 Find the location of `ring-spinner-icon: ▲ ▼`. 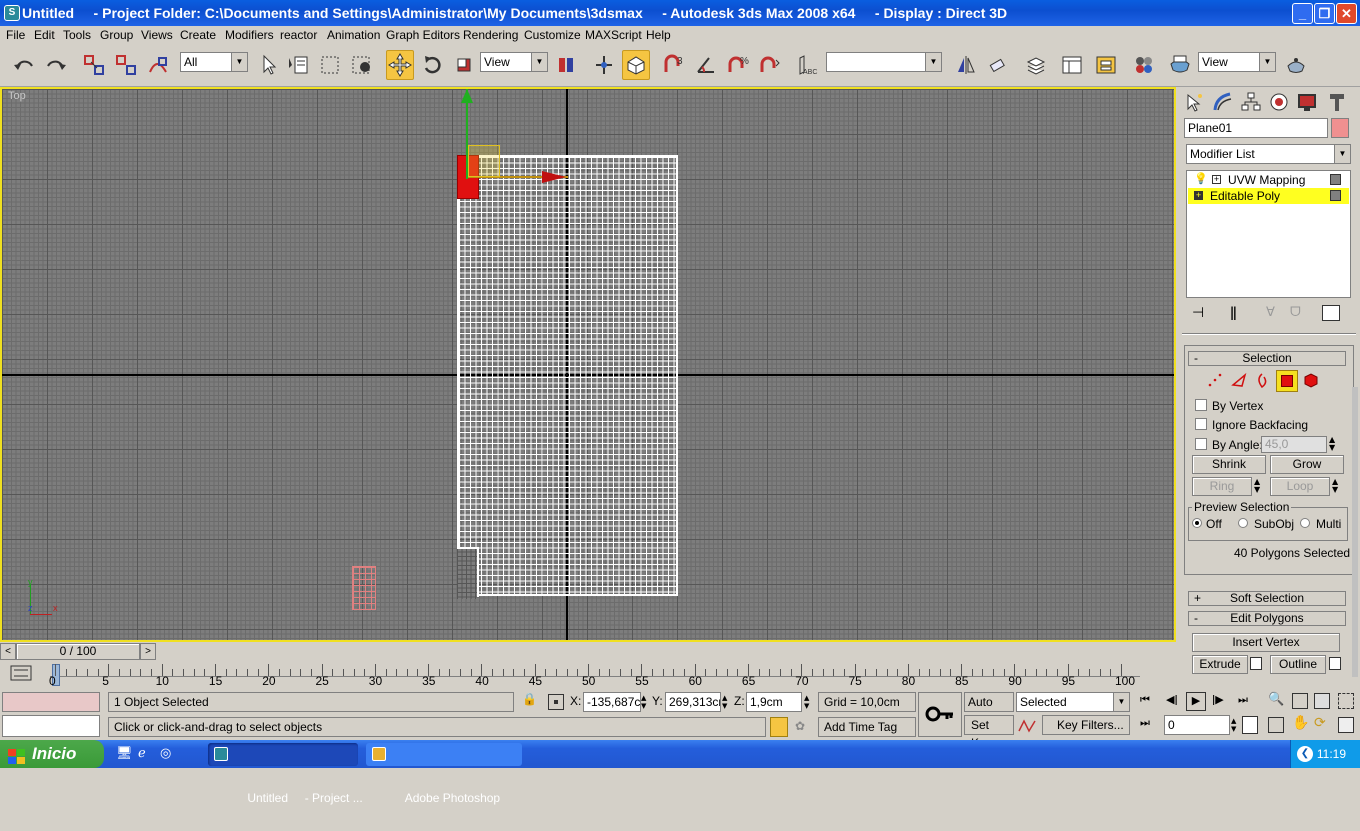

ring-spinner-icon: ▲ ▼ is located at coordinates (1257, 486).